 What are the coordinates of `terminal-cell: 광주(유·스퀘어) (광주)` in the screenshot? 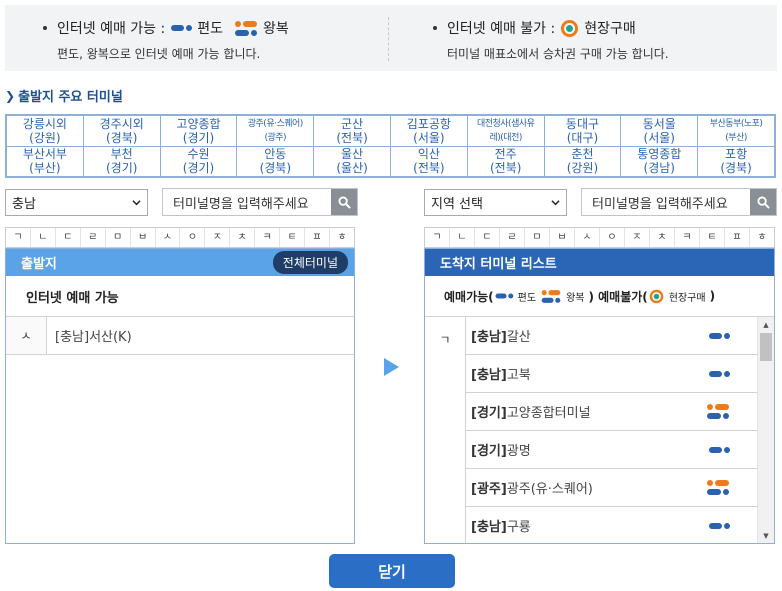 It's located at (275, 131).